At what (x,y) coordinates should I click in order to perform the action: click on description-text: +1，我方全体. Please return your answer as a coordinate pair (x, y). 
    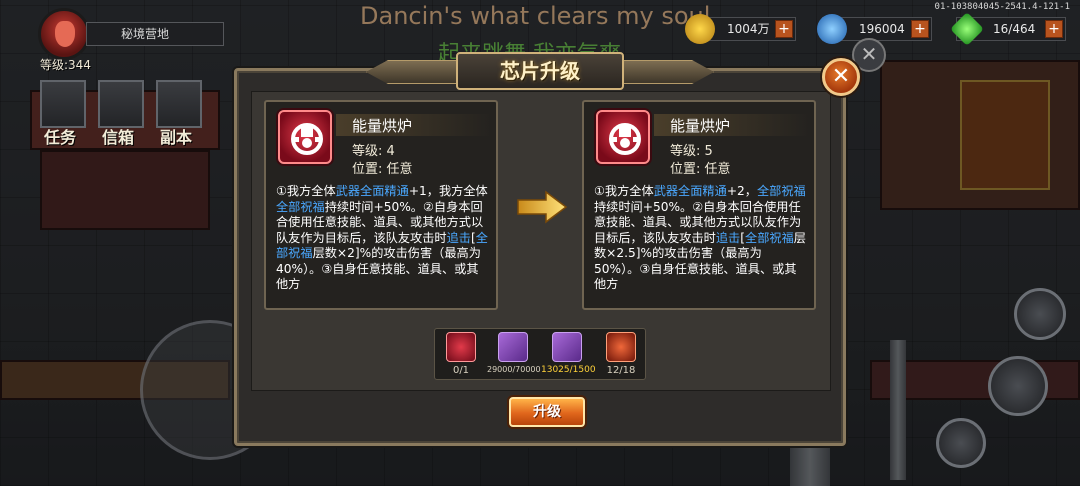
    Looking at the image, I should click on (448, 191).